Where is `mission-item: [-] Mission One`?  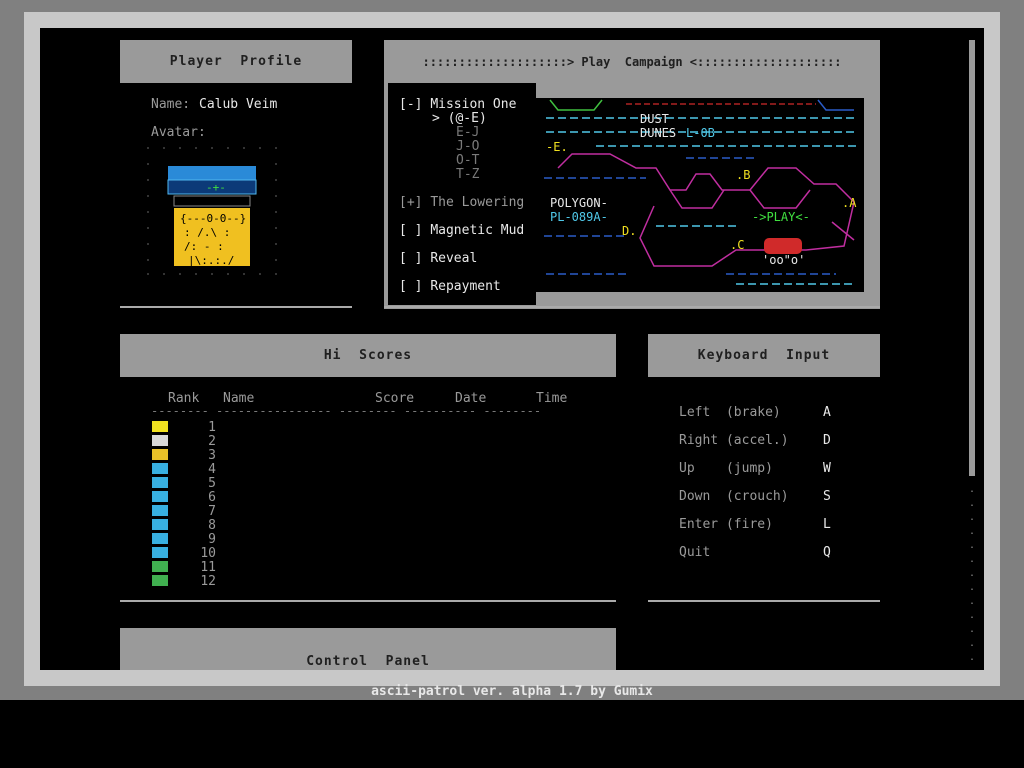
mission-item: [-] Mission One is located at coordinates (457, 104).